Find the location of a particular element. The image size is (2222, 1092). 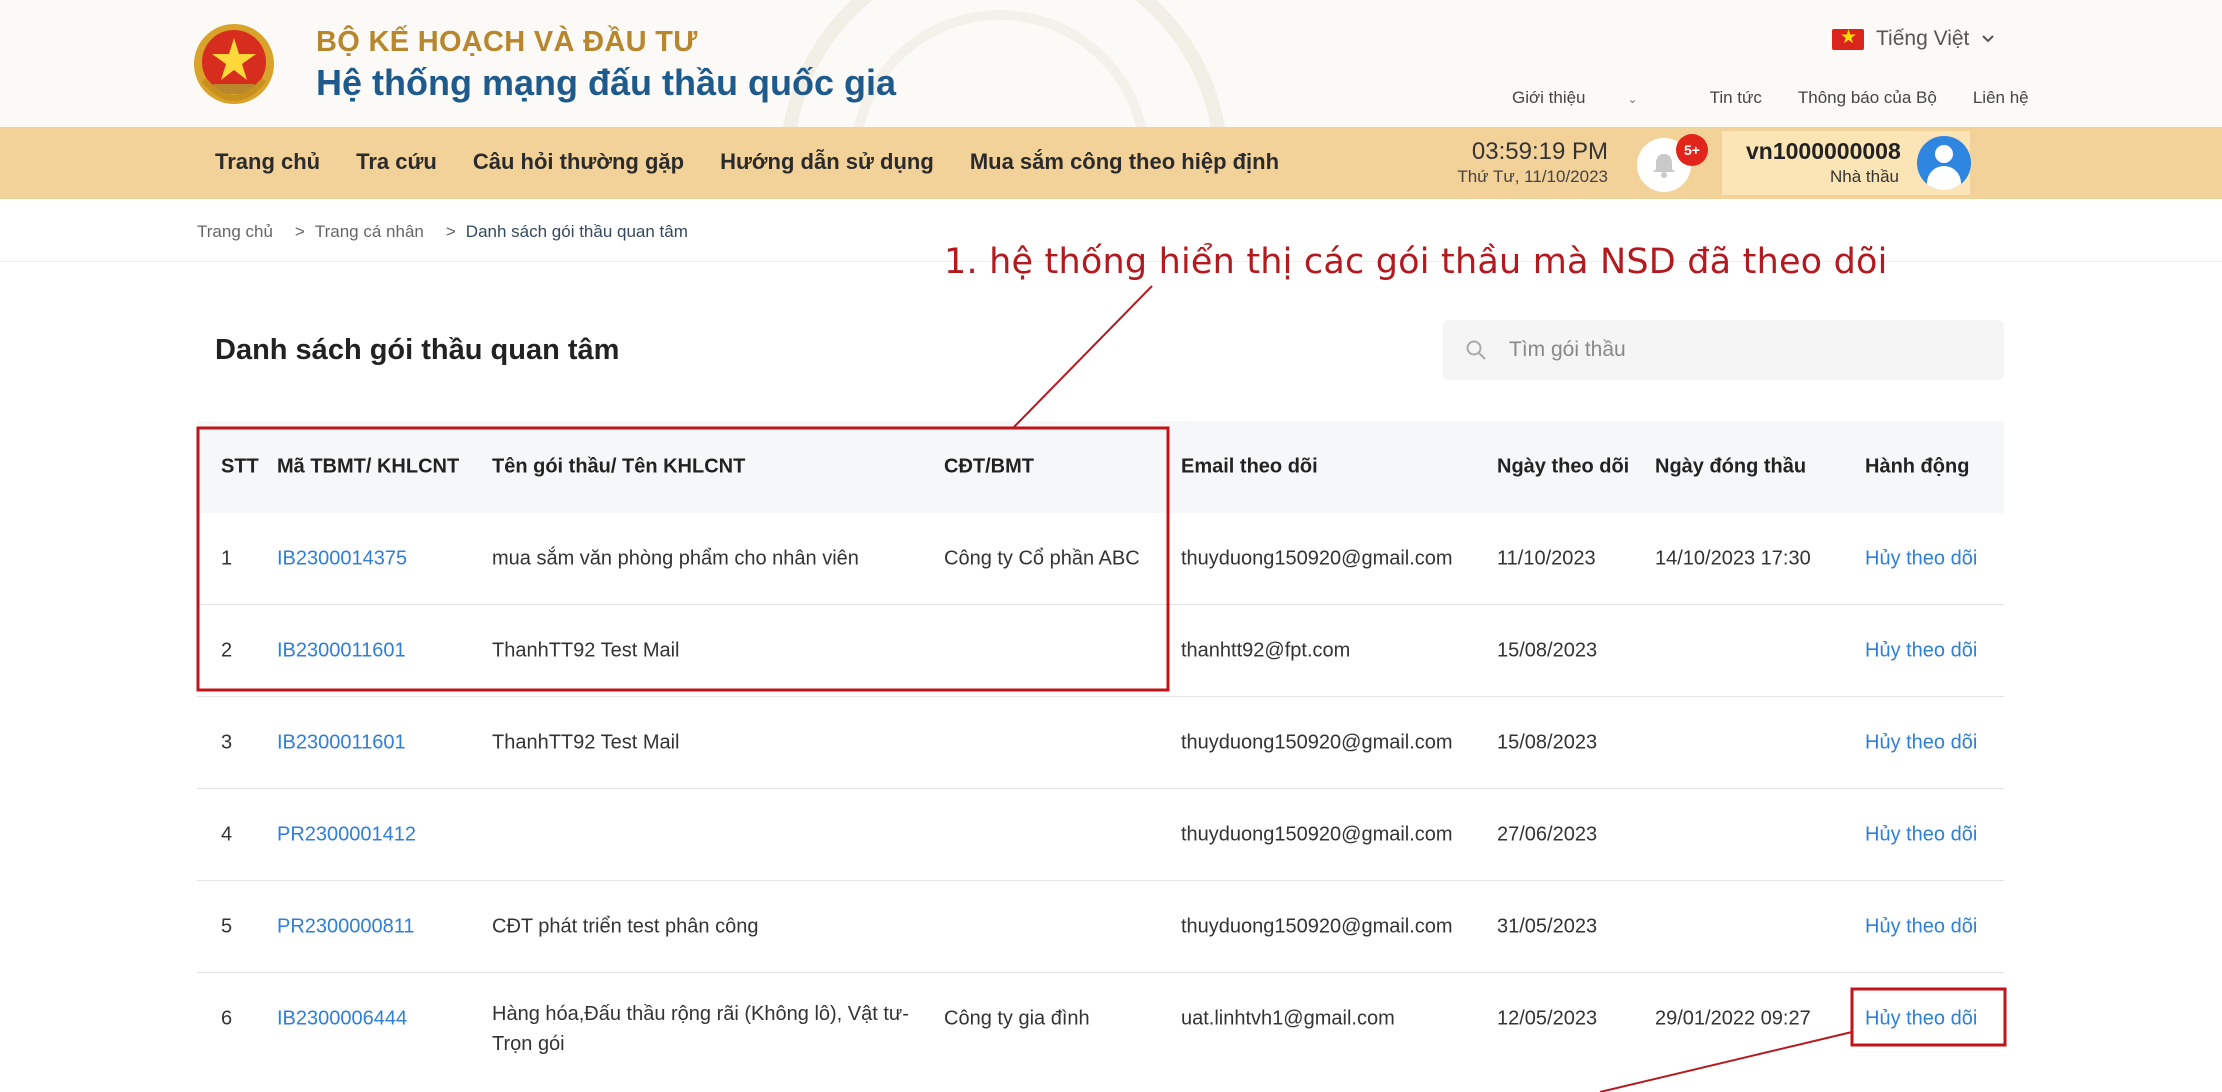

row-code-link: IB2300006444 is located at coordinates (342, 1018).